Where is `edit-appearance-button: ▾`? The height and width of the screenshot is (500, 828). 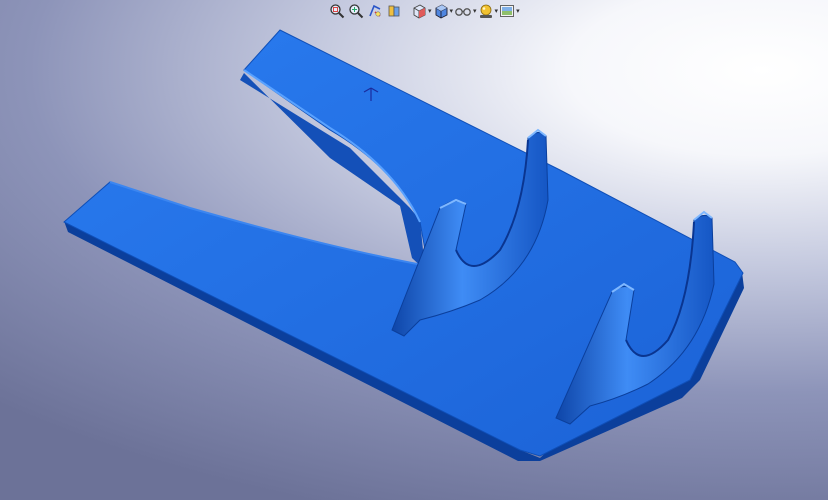
edit-appearance-button: ▾ is located at coordinates (488, 11).